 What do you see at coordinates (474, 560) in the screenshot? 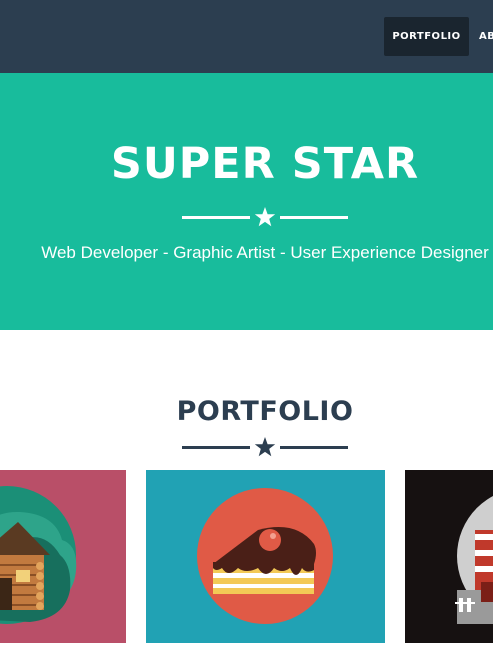
I see `circus-tent-icon` at bounding box center [474, 560].